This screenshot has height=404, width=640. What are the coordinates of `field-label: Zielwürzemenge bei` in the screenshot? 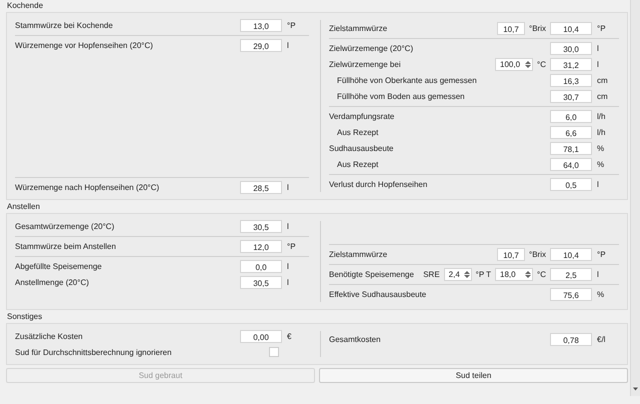 It's located at (365, 64).